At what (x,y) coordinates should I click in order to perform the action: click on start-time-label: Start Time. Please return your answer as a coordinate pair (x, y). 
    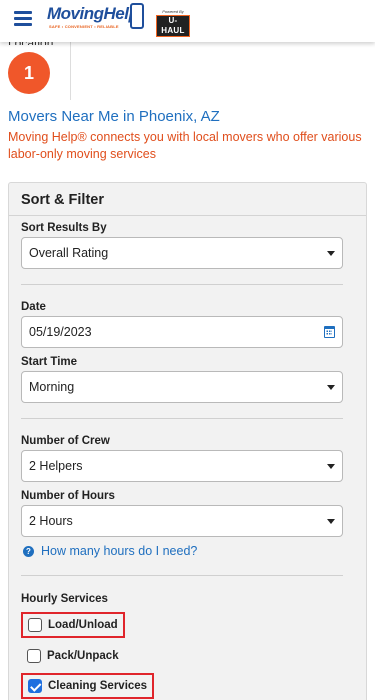
    Looking at the image, I should click on (49, 362).